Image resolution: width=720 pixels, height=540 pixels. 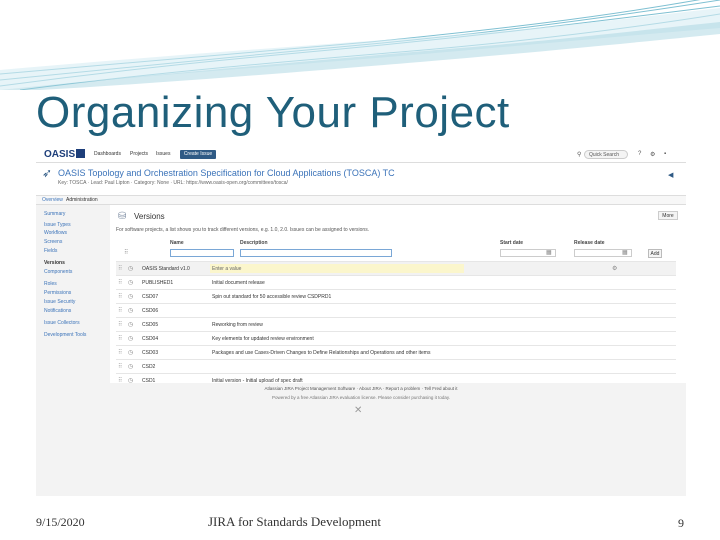 What do you see at coordinates (237, 325) in the screenshot?
I see `version-description: Reworking from review` at bounding box center [237, 325].